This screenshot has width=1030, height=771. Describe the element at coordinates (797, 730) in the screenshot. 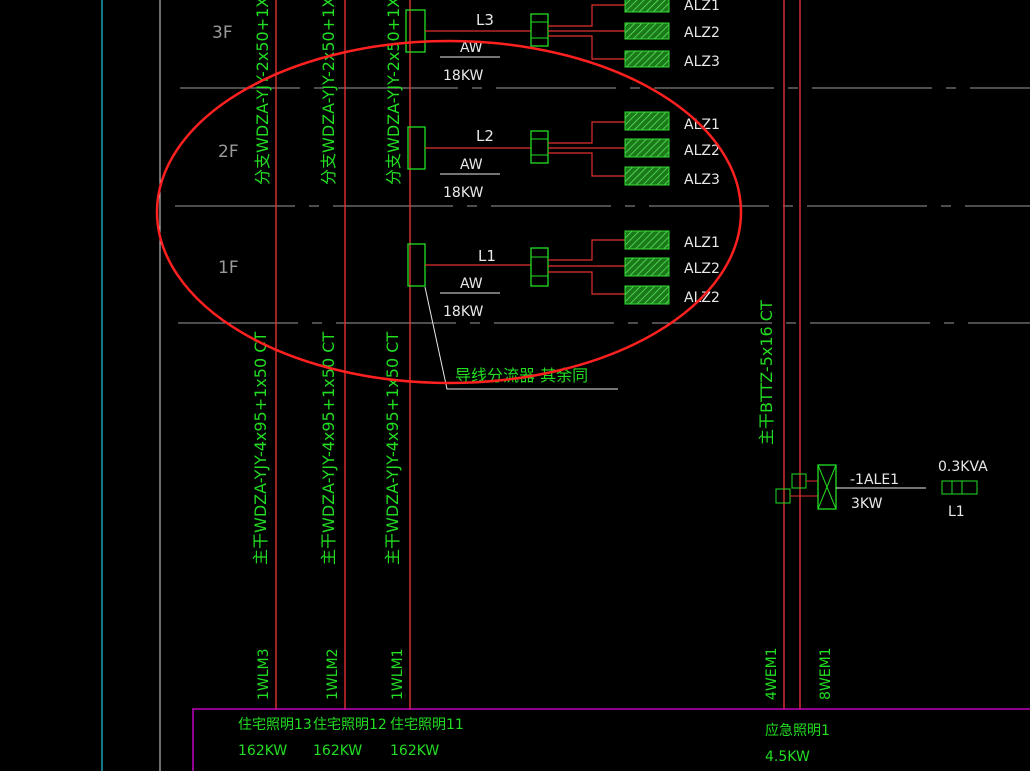

I see `bottom-panel-name: 应急照明1` at that location.